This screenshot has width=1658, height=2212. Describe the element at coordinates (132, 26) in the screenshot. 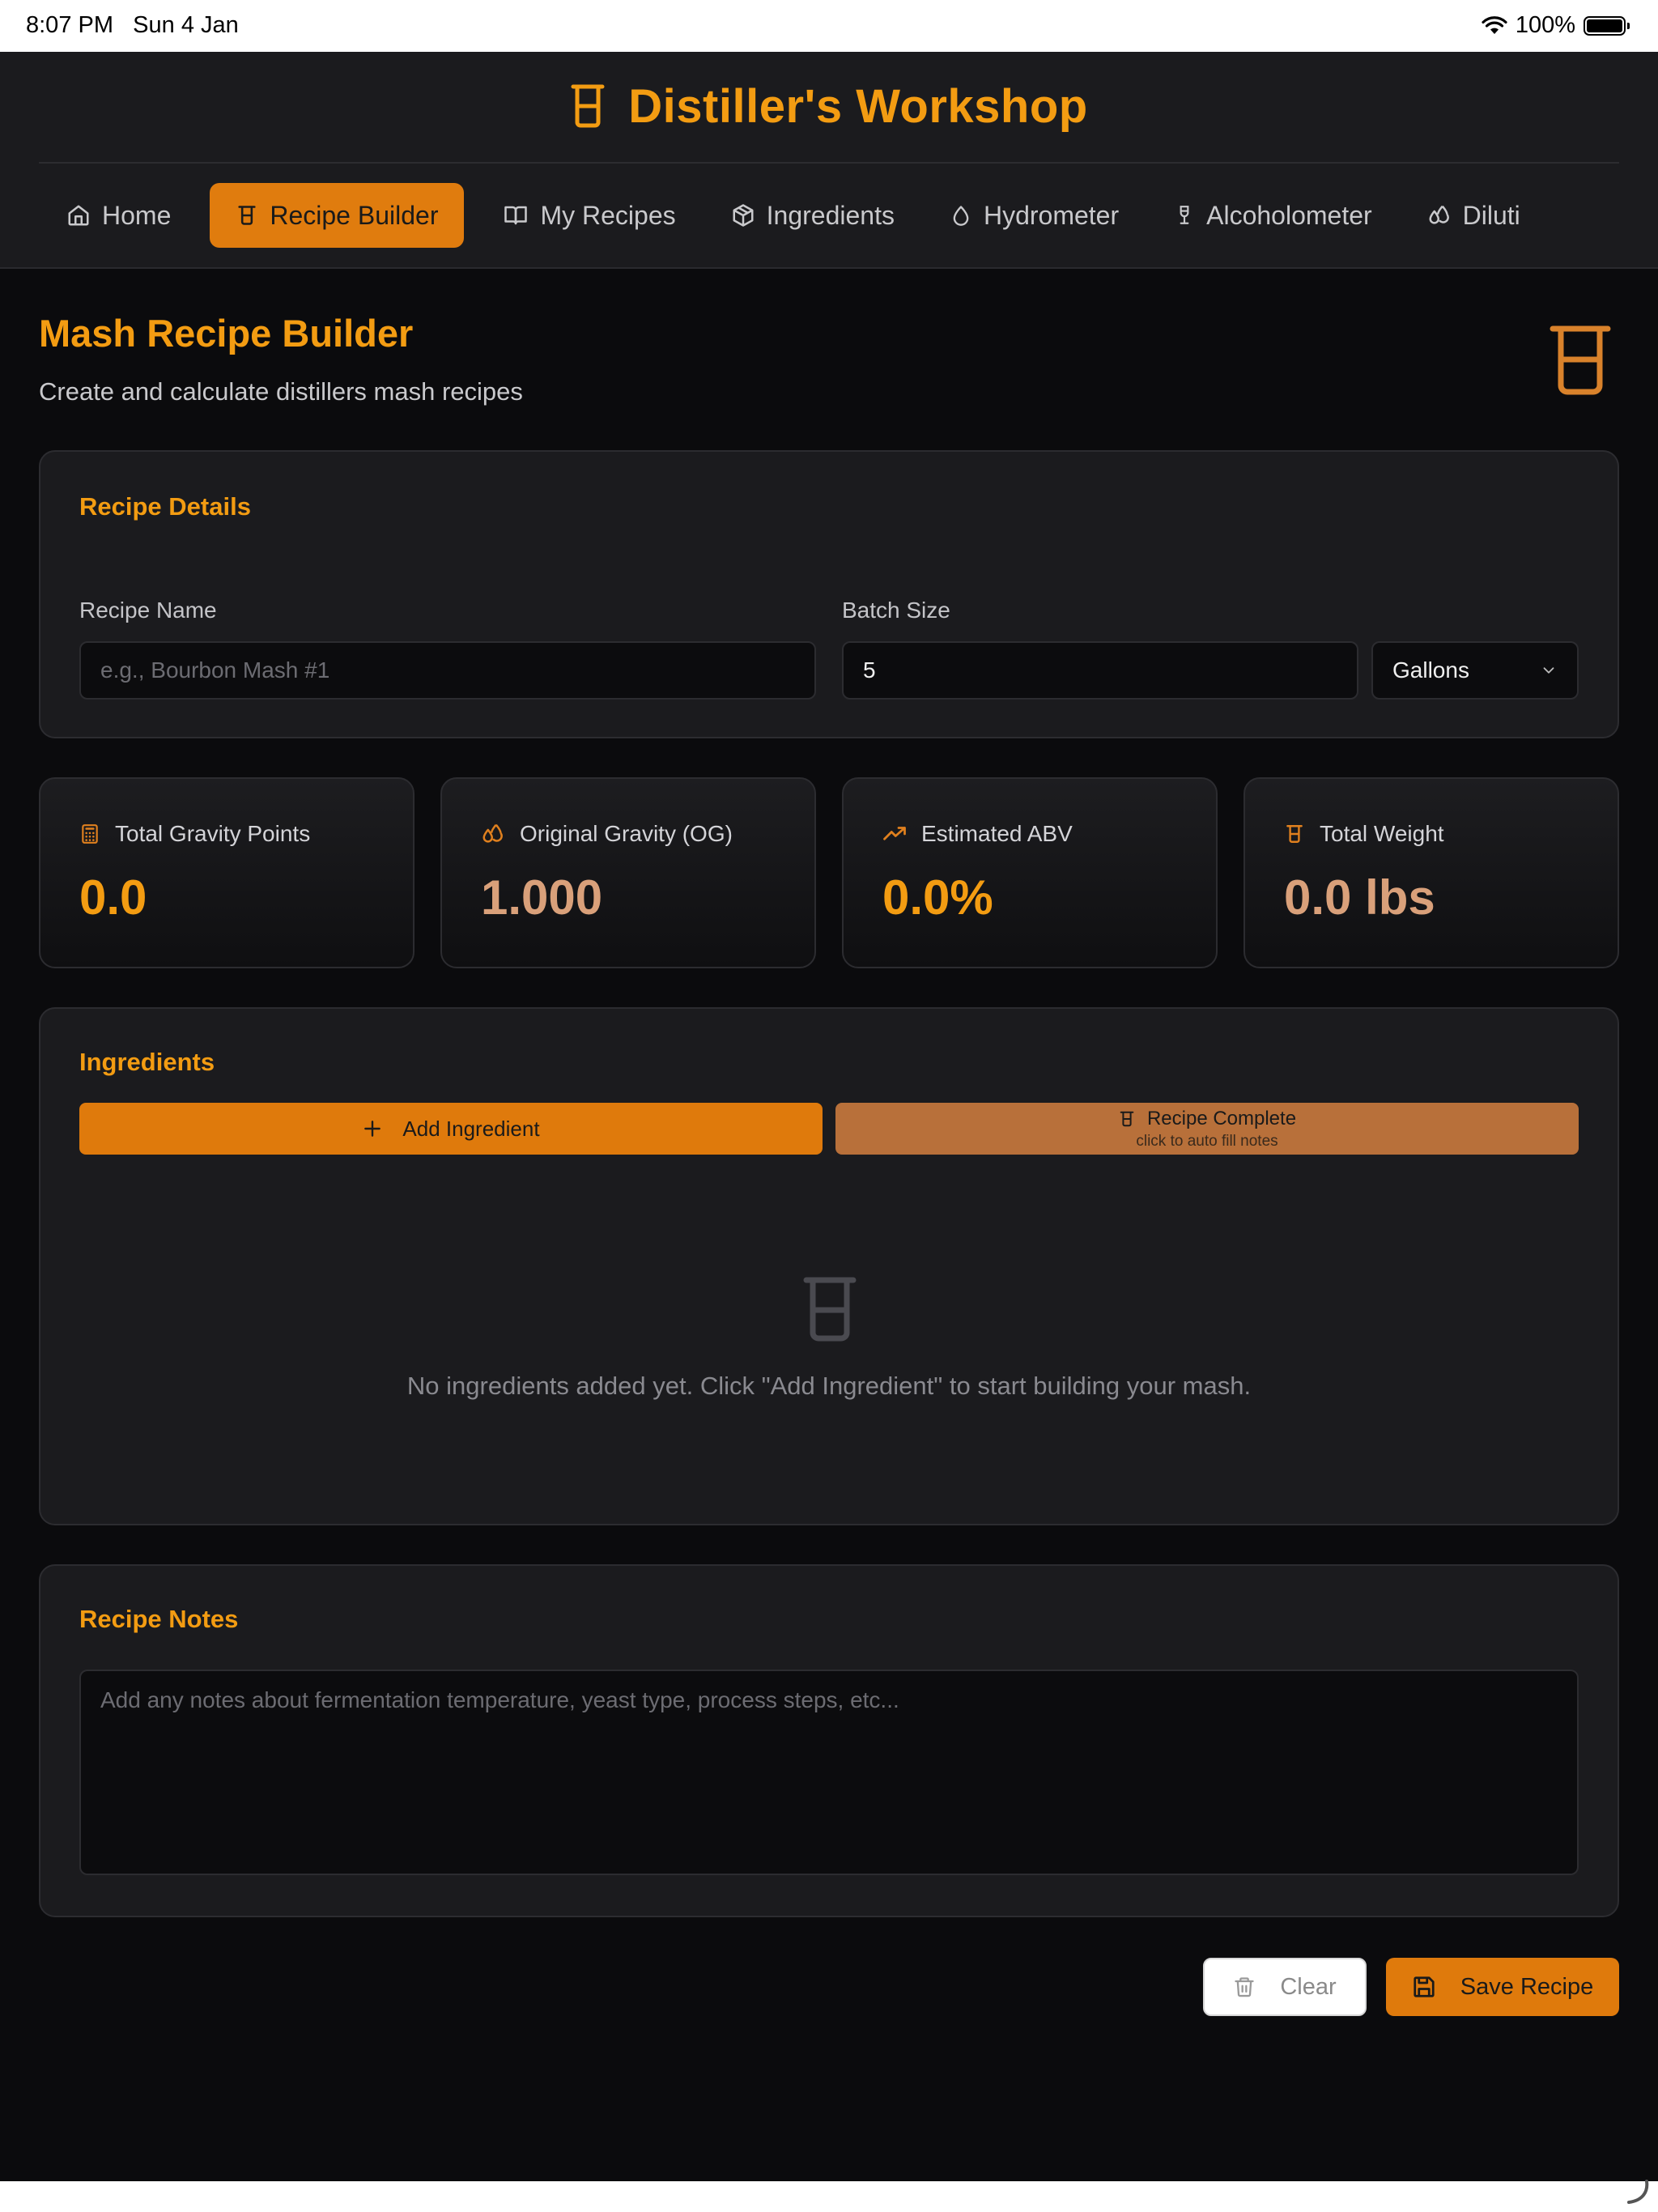

I see `status-time: 8:07 PM Sun 4 Jan` at that location.